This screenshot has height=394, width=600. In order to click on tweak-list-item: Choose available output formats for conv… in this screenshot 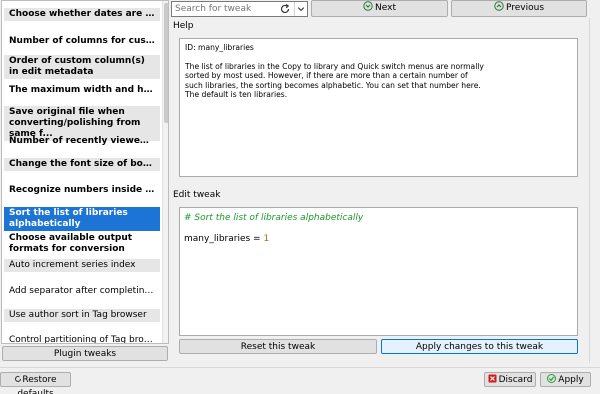, I will do `click(82, 244)`.